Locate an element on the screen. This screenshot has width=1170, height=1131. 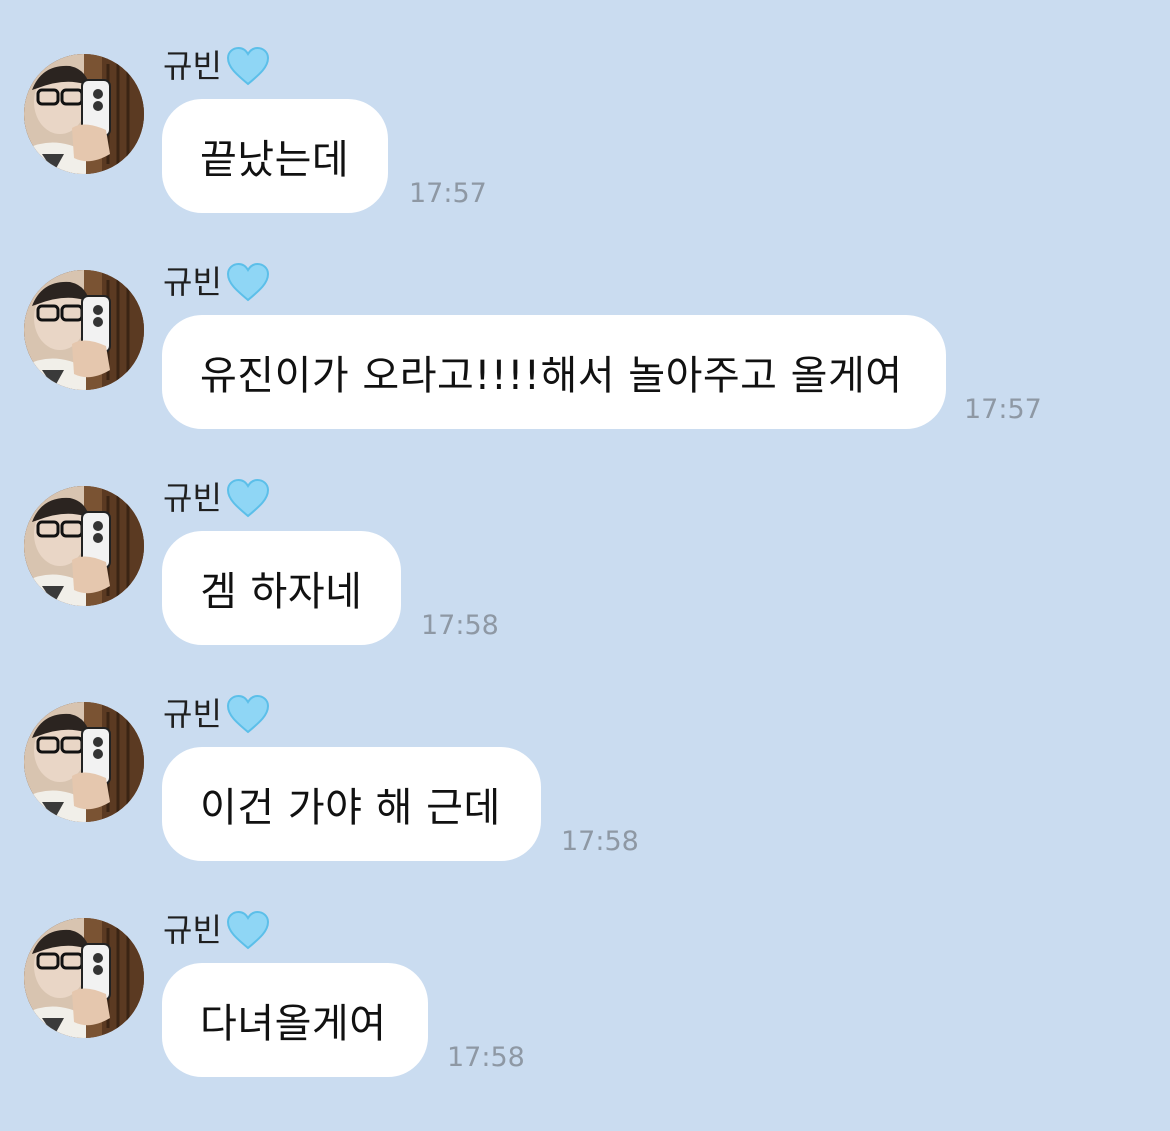
message-text: 끝났는데 is located at coordinates (275, 160).